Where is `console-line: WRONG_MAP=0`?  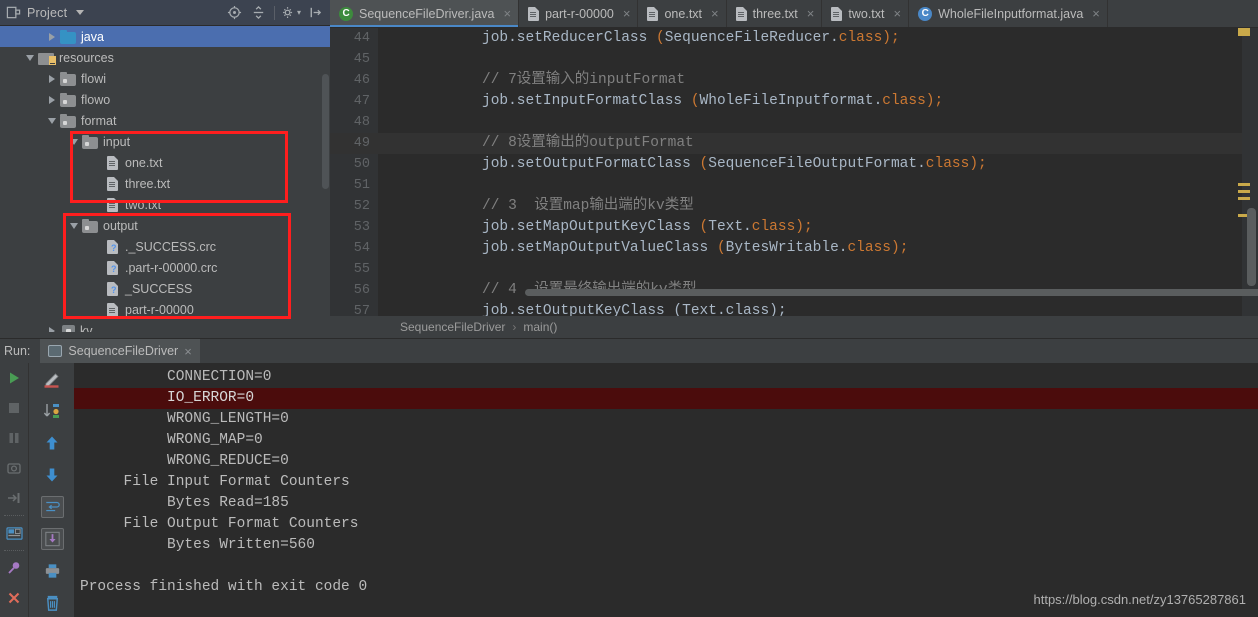 console-line: WRONG_MAP=0 is located at coordinates (171, 440).